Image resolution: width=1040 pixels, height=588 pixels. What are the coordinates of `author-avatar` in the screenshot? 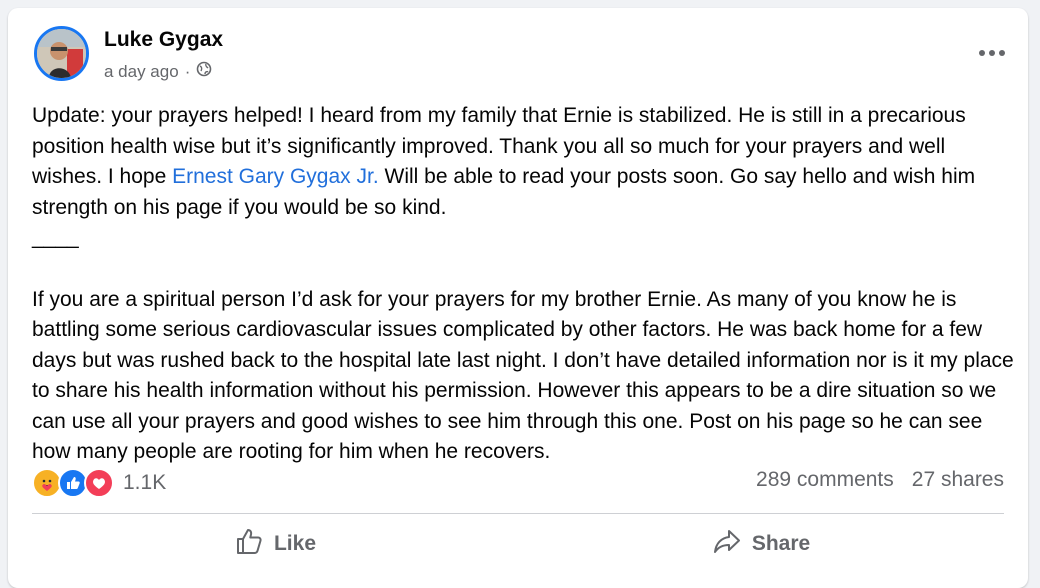 It's located at (61, 53).